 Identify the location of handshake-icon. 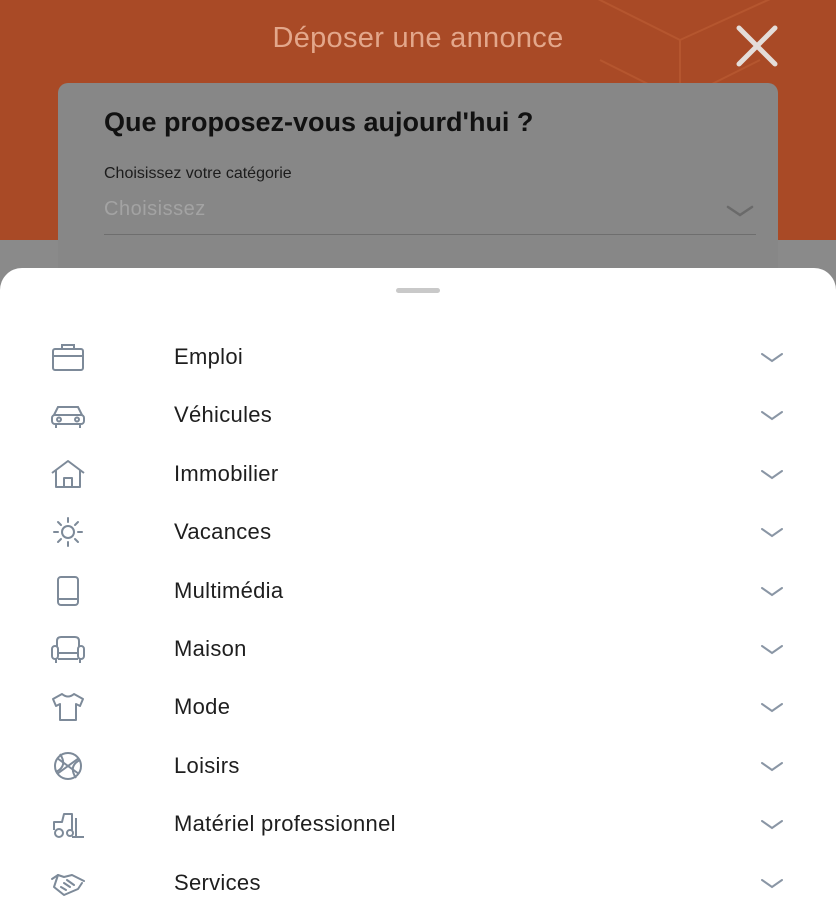
(68, 884).